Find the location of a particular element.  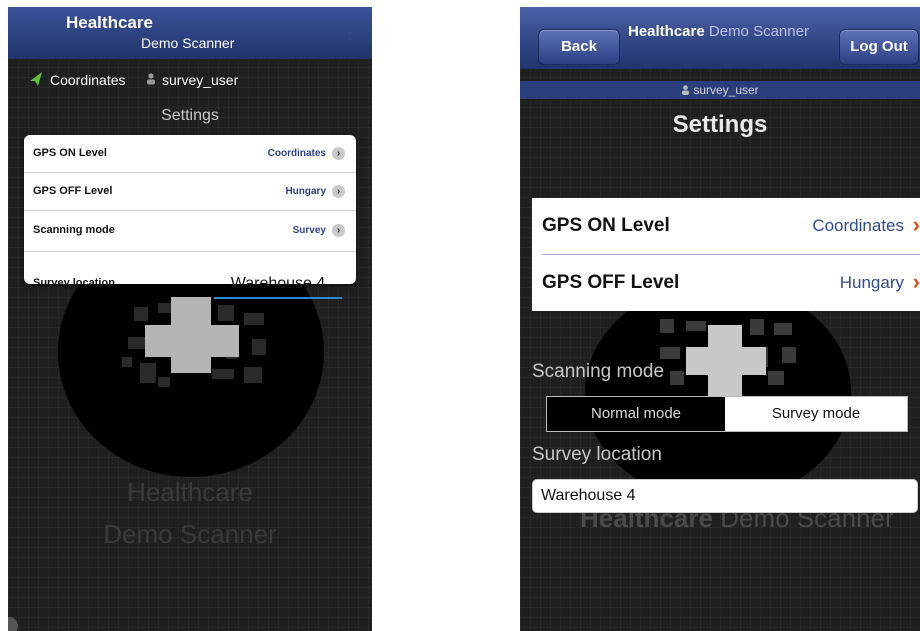

overflow-menu-icon is located at coordinates (351, 33).